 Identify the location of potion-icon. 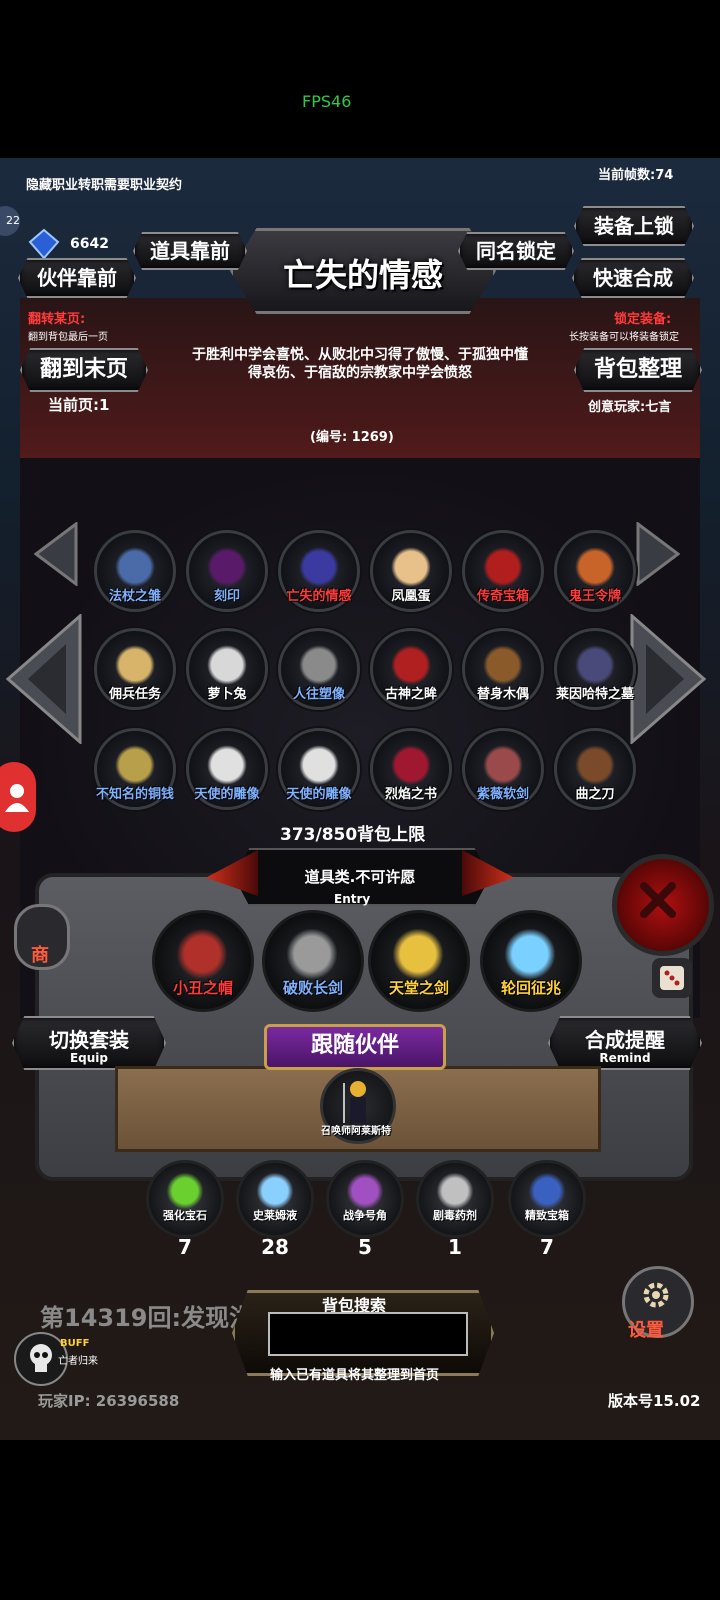
(275, 1191).